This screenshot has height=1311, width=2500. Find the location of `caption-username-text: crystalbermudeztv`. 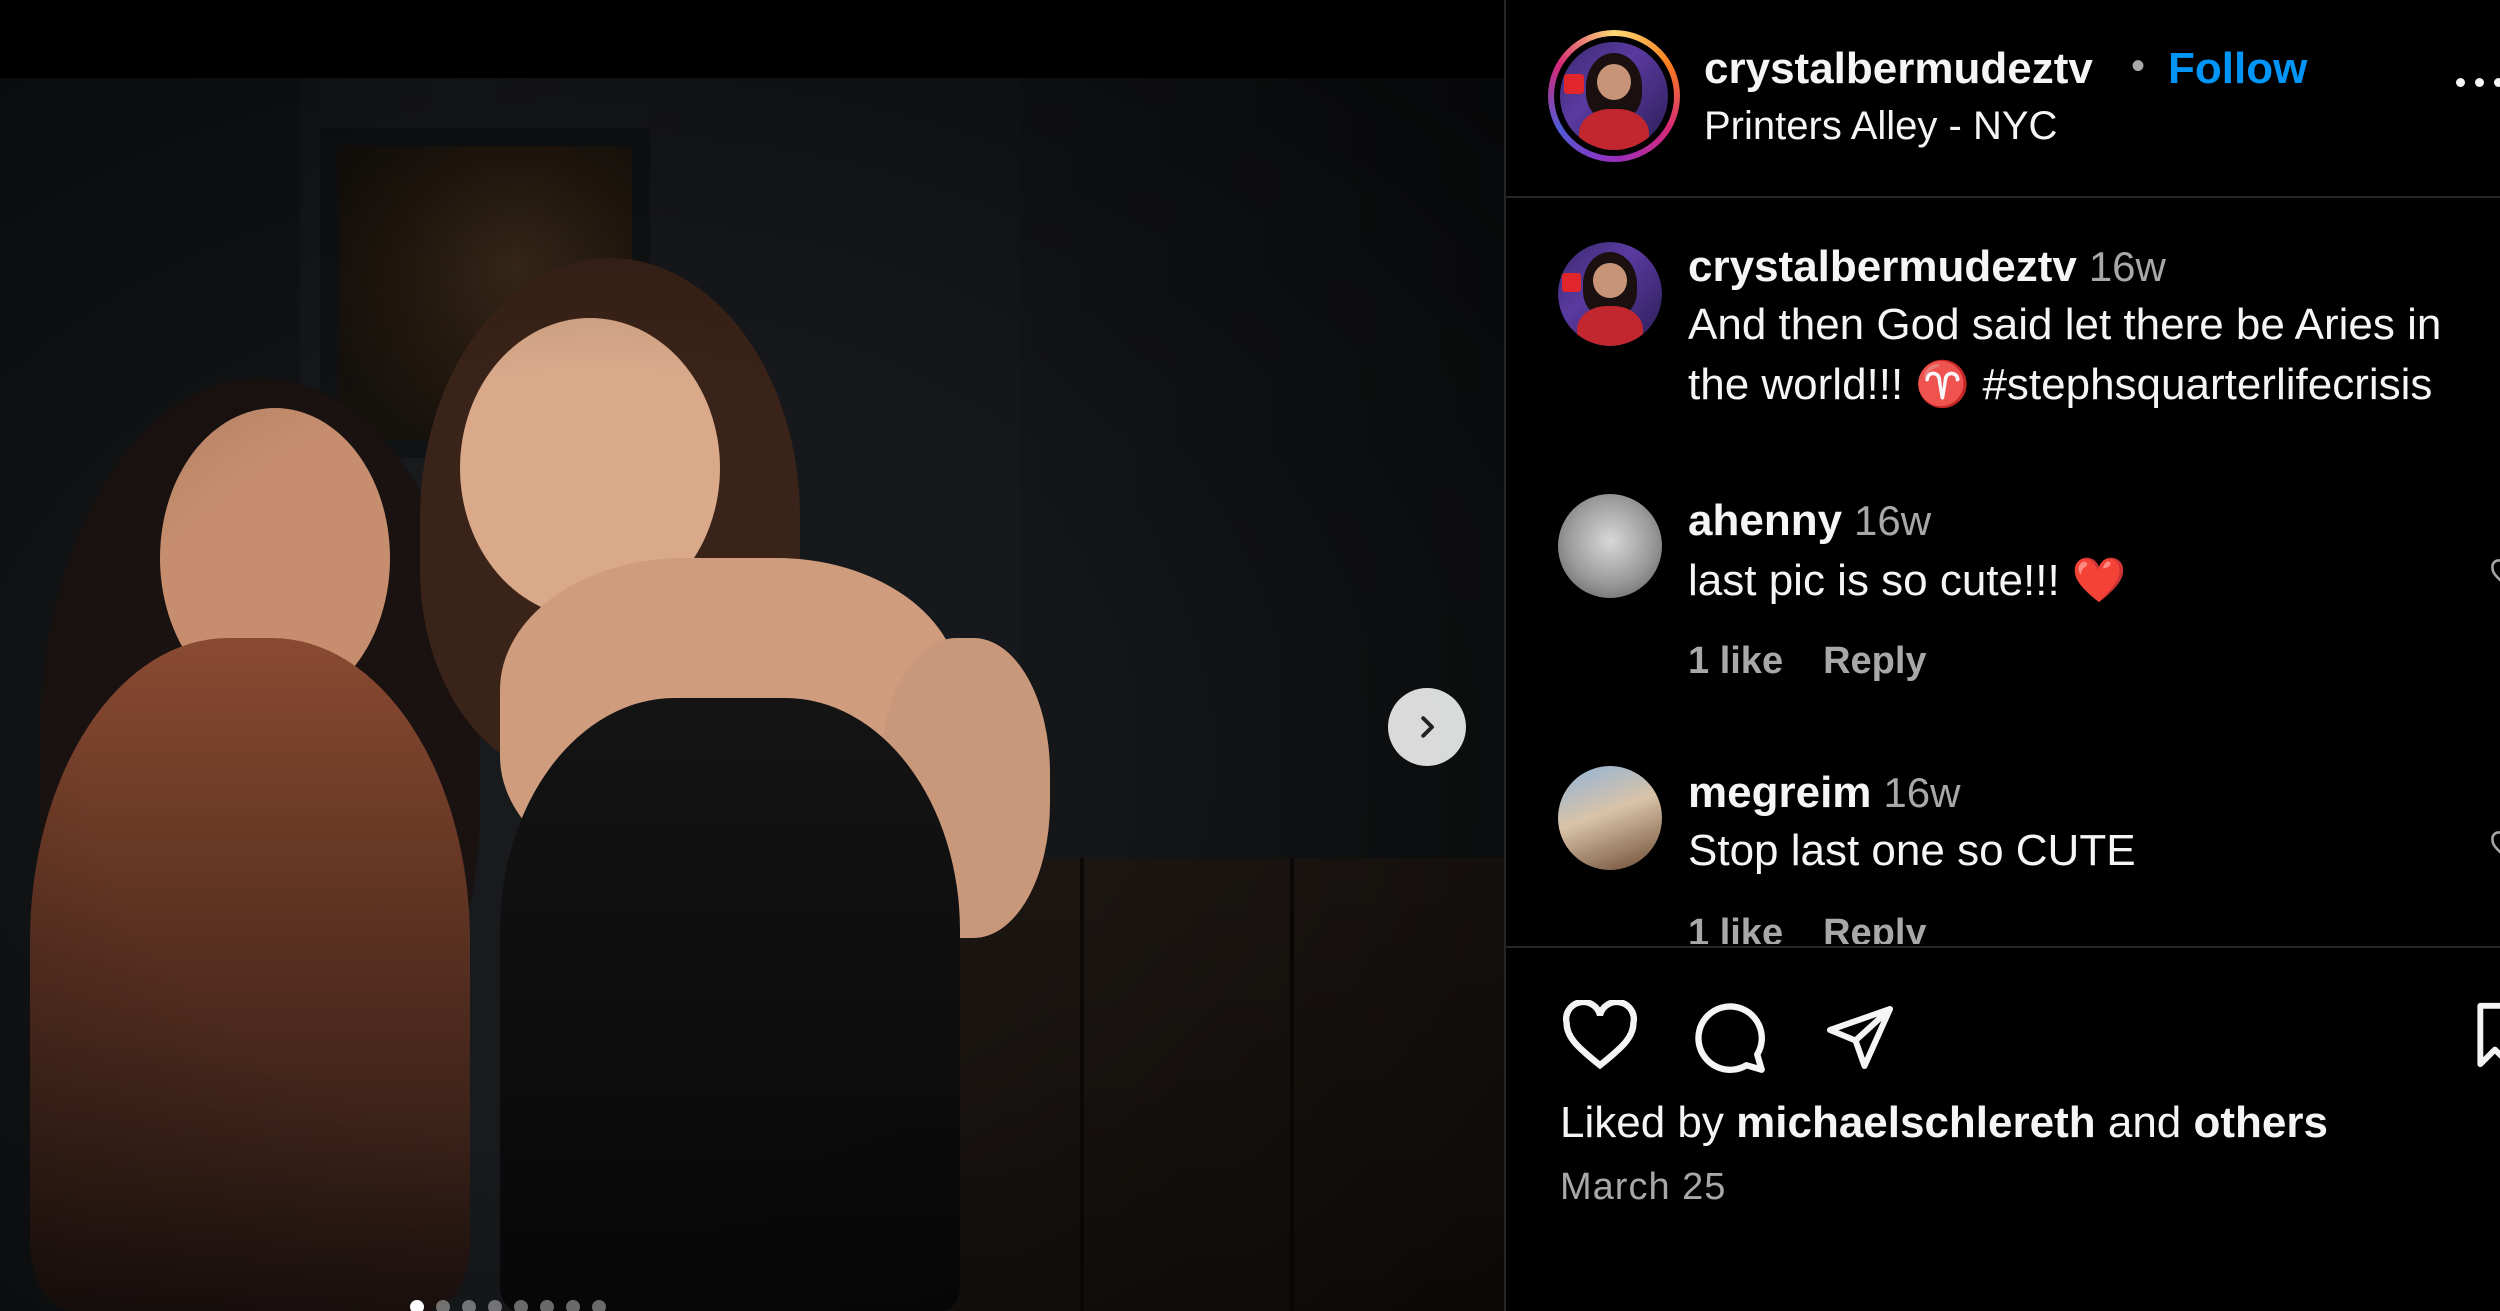

caption-username-text: crystalbermudeztv is located at coordinates (1882, 266).